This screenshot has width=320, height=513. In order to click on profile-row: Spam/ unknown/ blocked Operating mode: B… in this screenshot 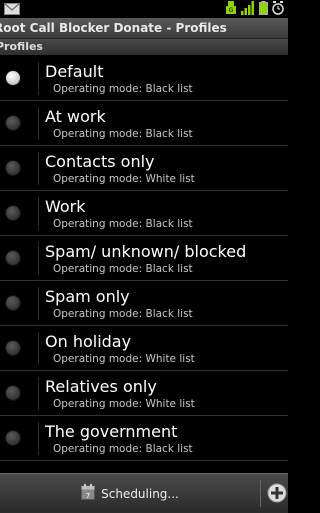, I will do `click(144, 258)`.